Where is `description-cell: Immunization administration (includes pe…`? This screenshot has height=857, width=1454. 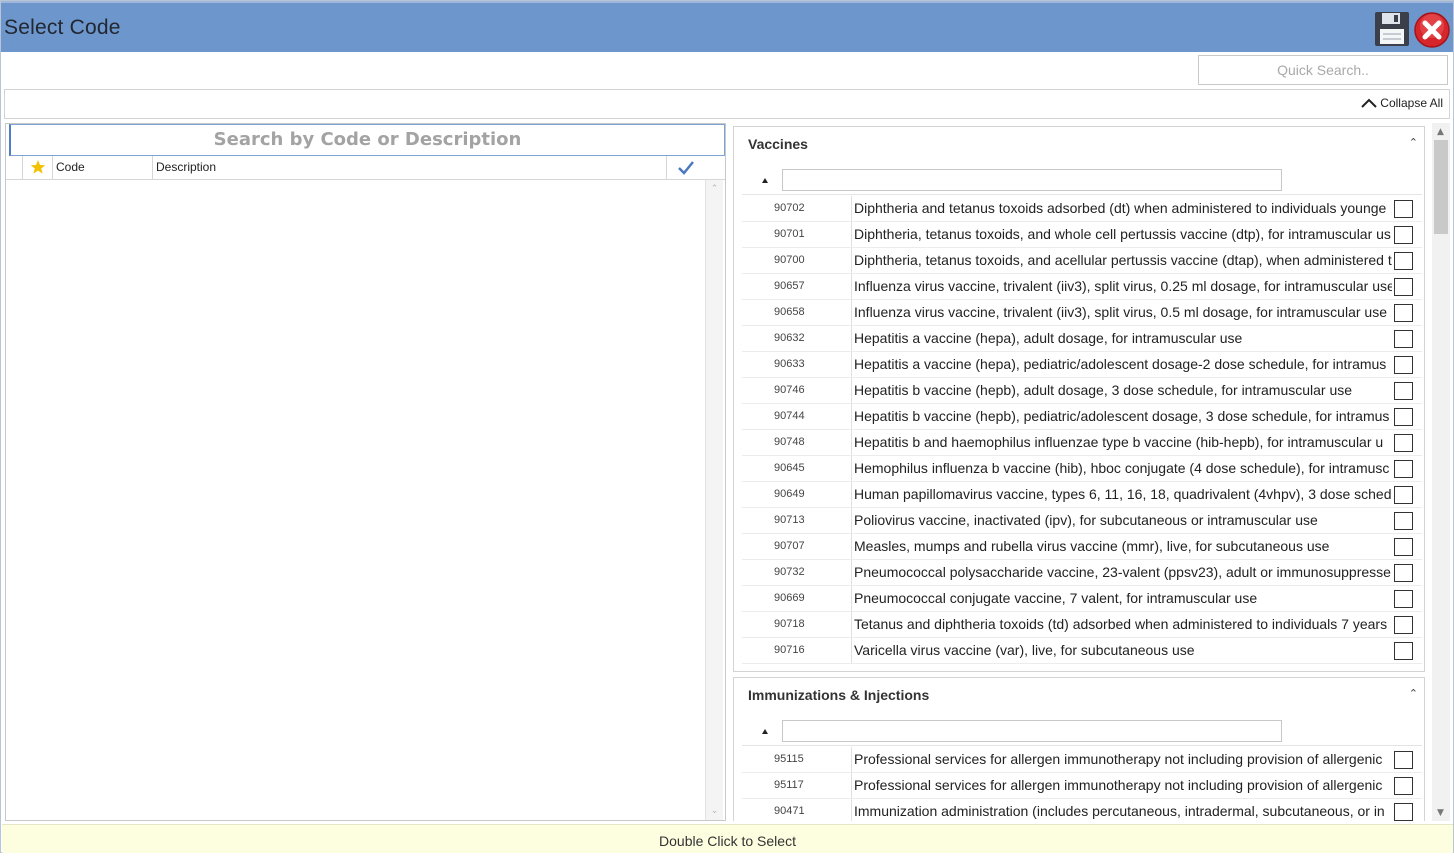
description-cell: Immunization administration (includes pe… is located at coordinates (1119, 811).